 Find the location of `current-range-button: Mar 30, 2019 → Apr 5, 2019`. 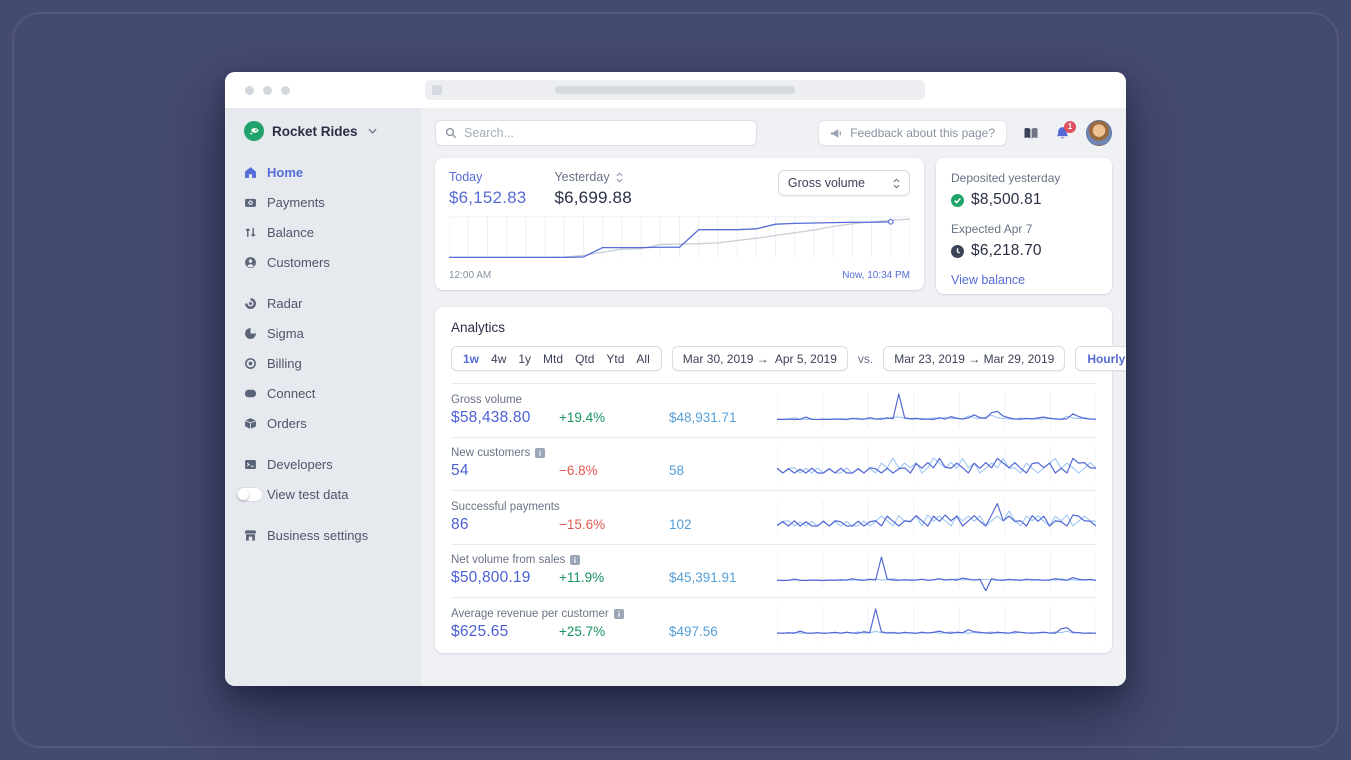

current-range-button: Mar 30, 2019 → Apr 5, 2019 is located at coordinates (759, 358).